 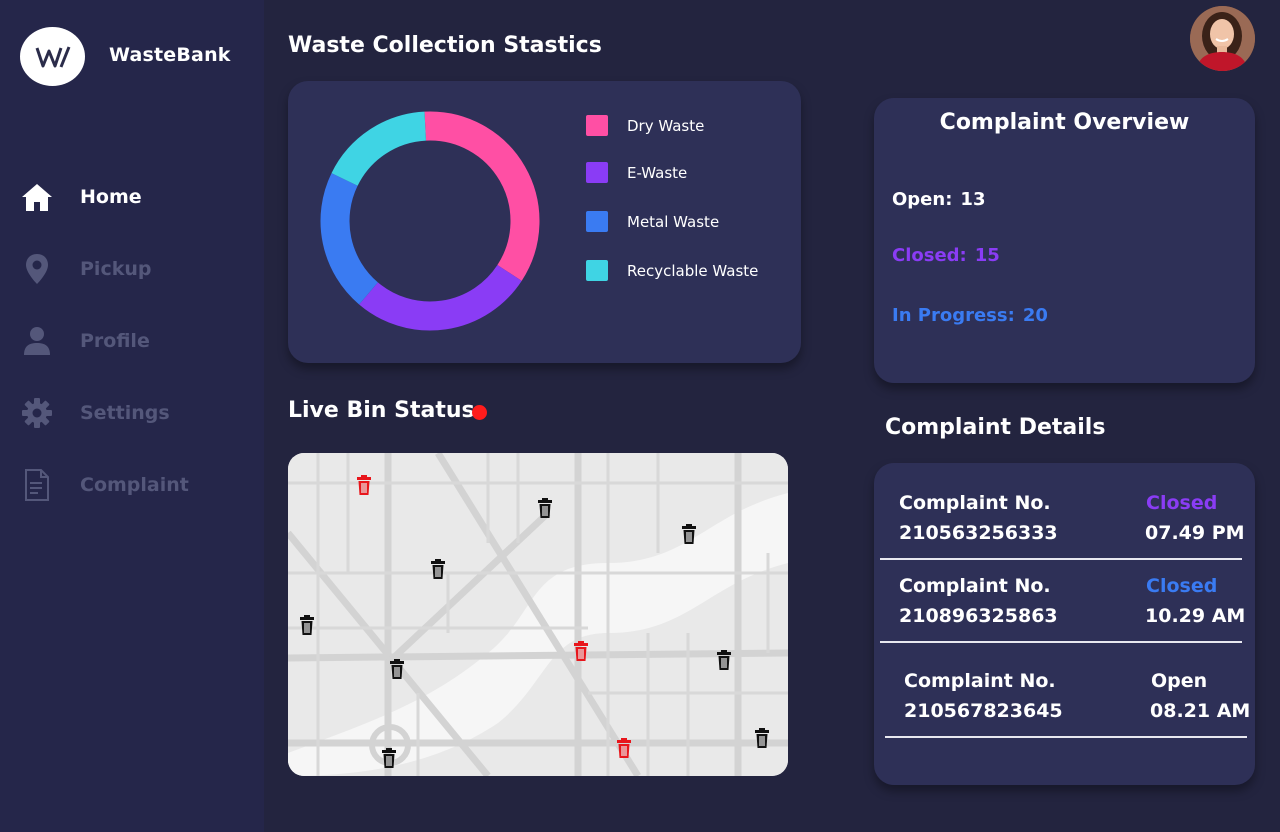 I want to click on details-title: Complaint Details, so click(x=995, y=427).